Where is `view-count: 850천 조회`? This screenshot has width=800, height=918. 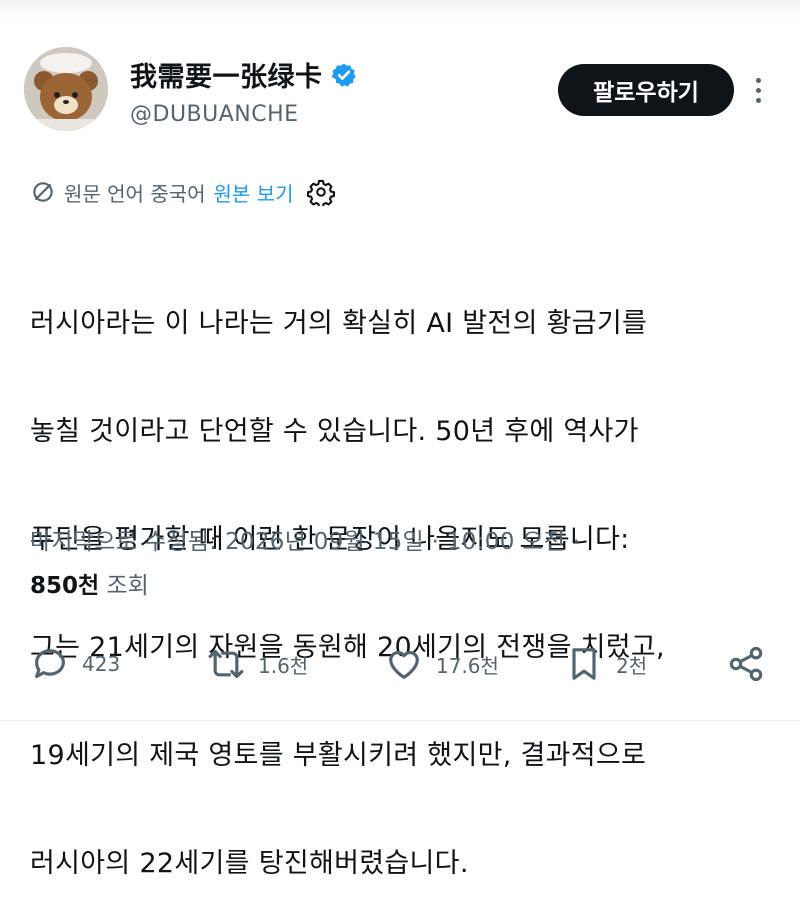
view-count: 850천 조회 is located at coordinates (89, 583).